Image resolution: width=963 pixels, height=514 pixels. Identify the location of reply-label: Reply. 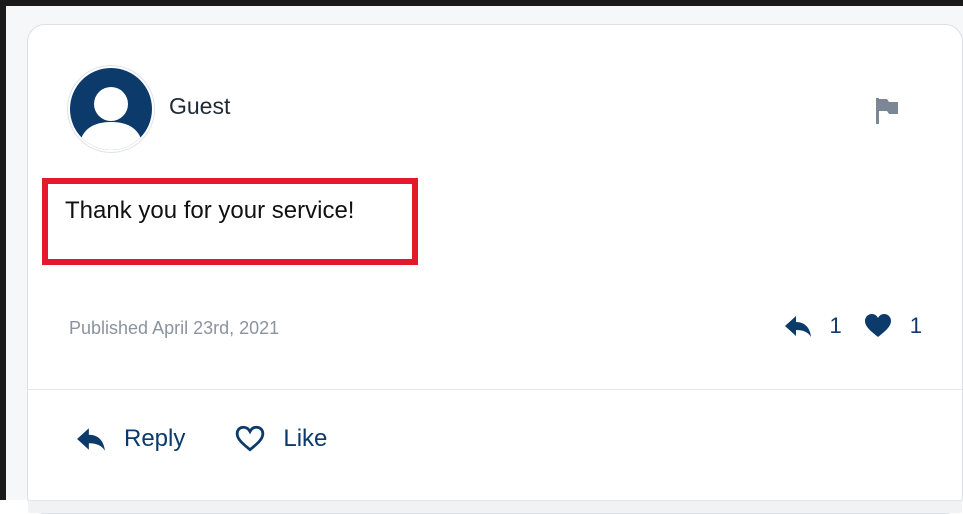
(155, 438).